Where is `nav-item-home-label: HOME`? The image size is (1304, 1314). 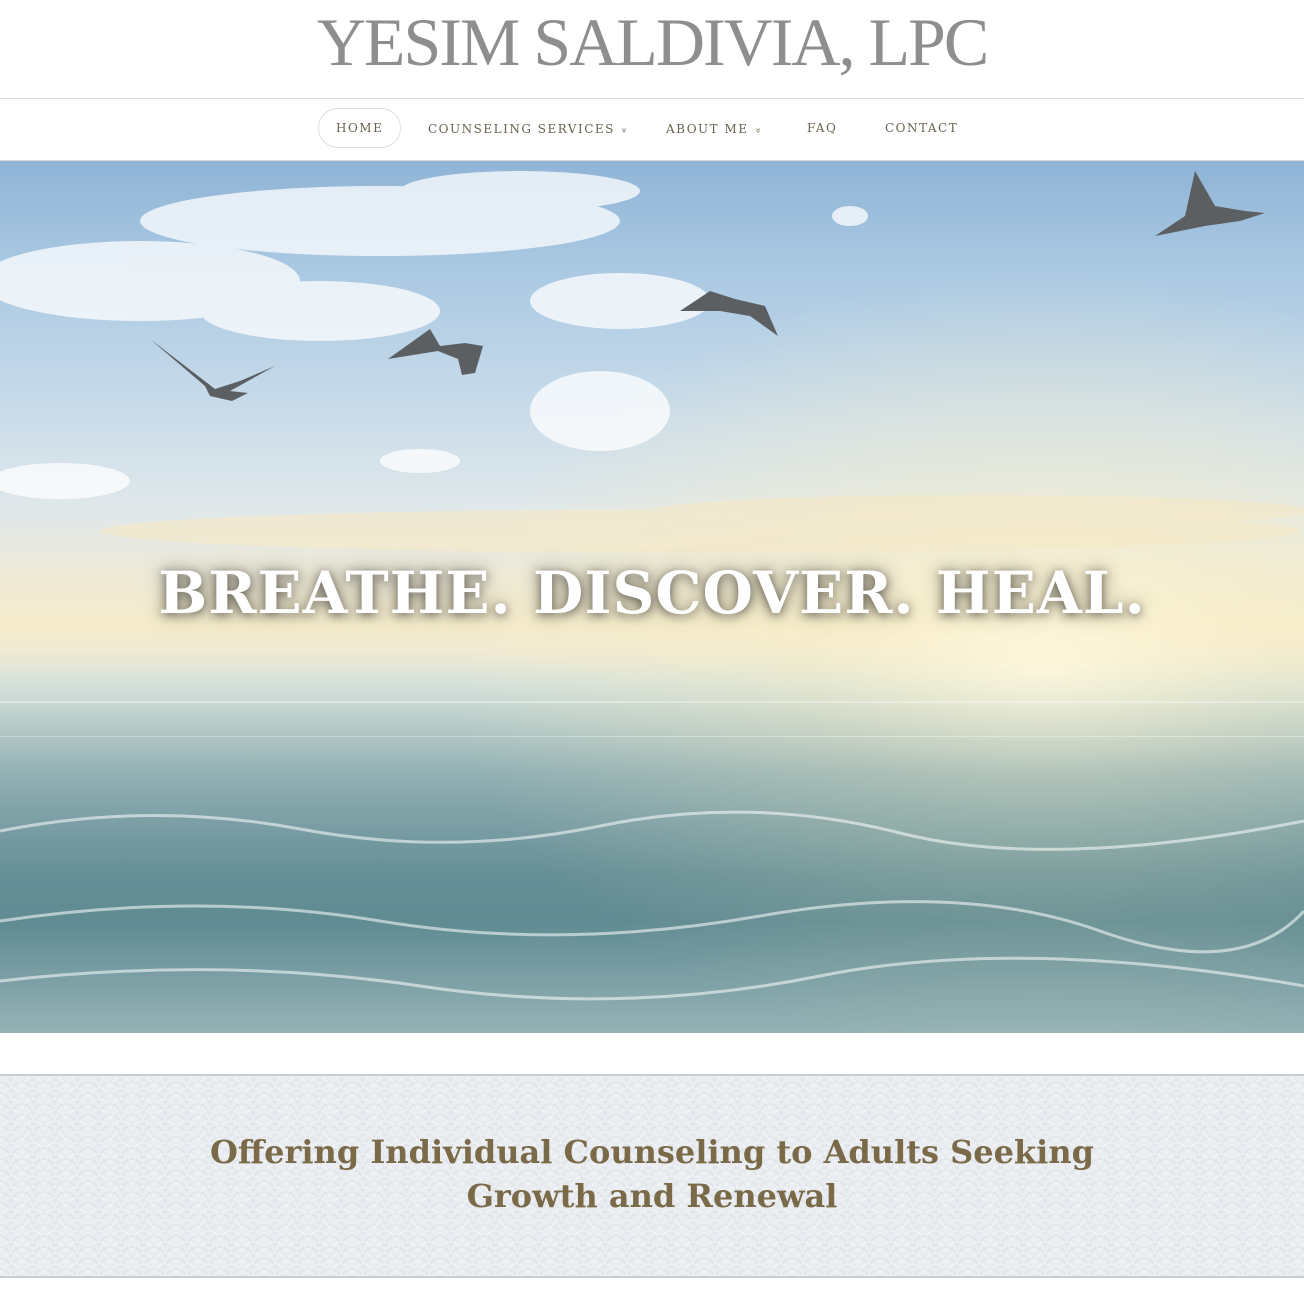
nav-item-home-label: HOME is located at coordinates (360, 128).